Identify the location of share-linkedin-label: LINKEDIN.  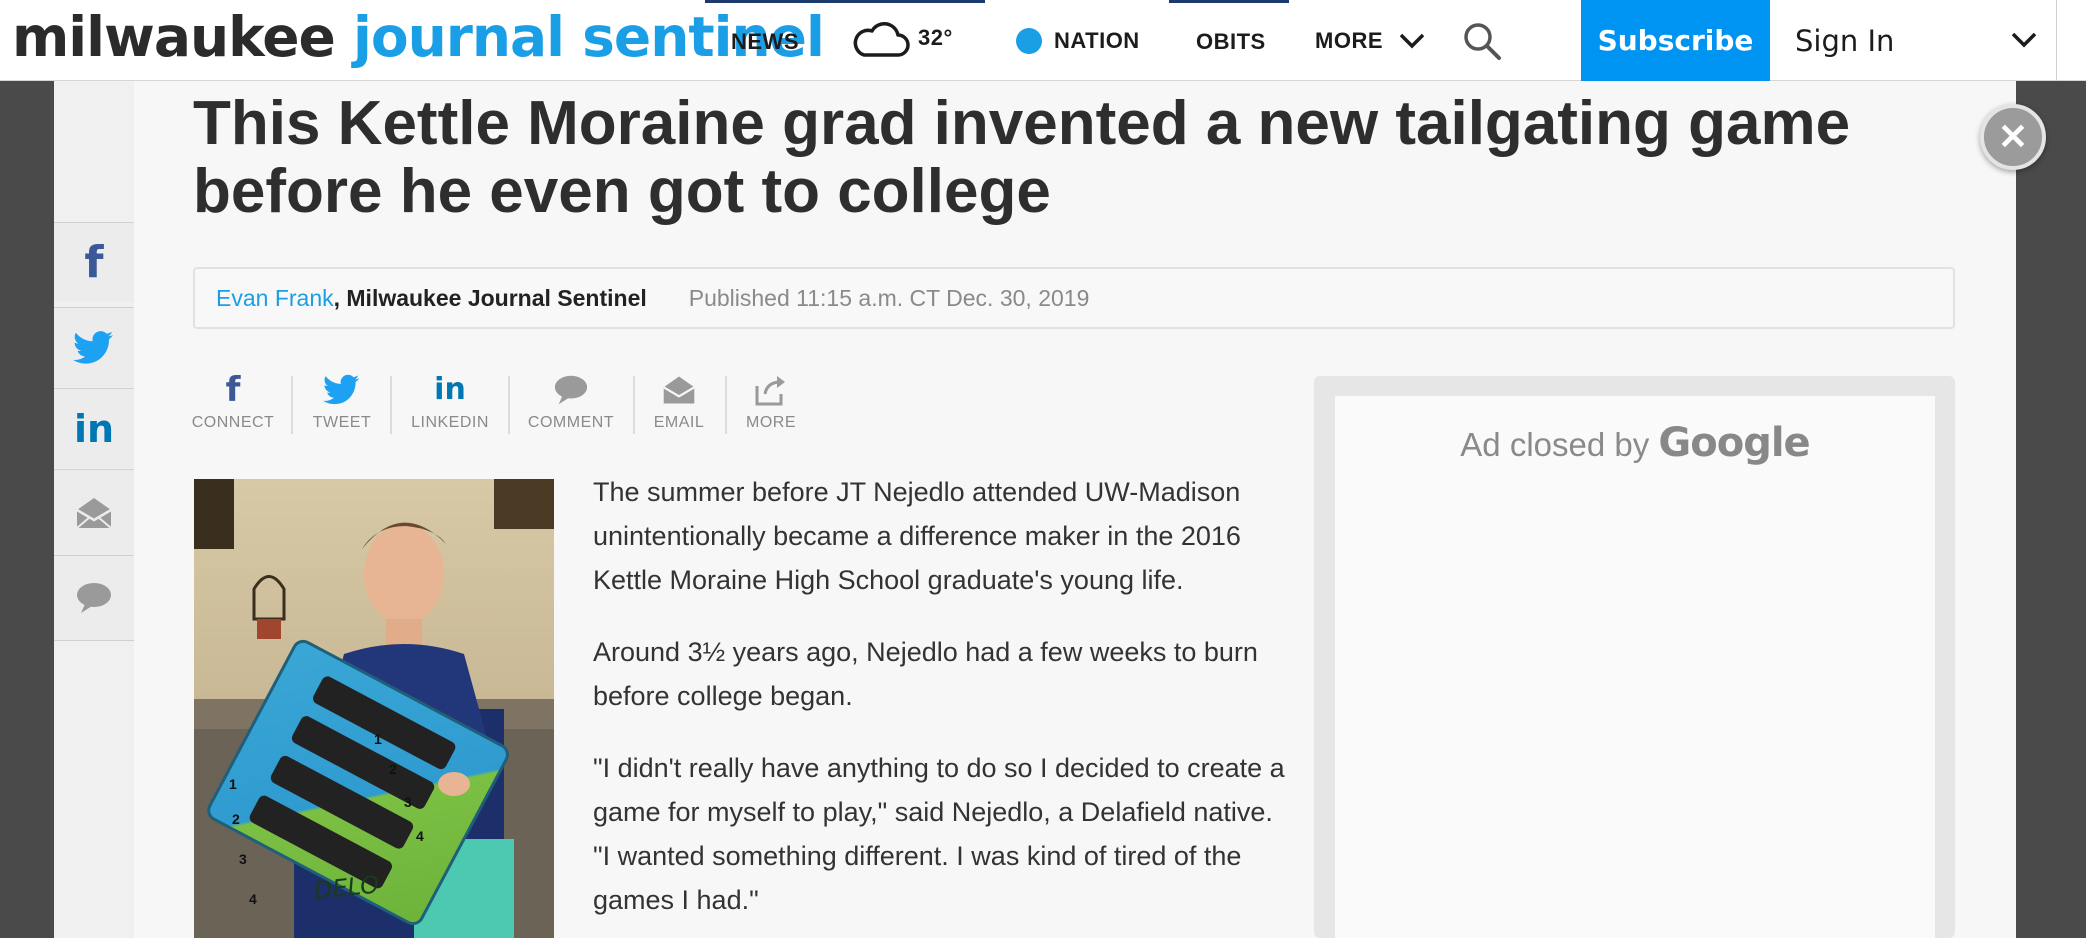
(450, 422).